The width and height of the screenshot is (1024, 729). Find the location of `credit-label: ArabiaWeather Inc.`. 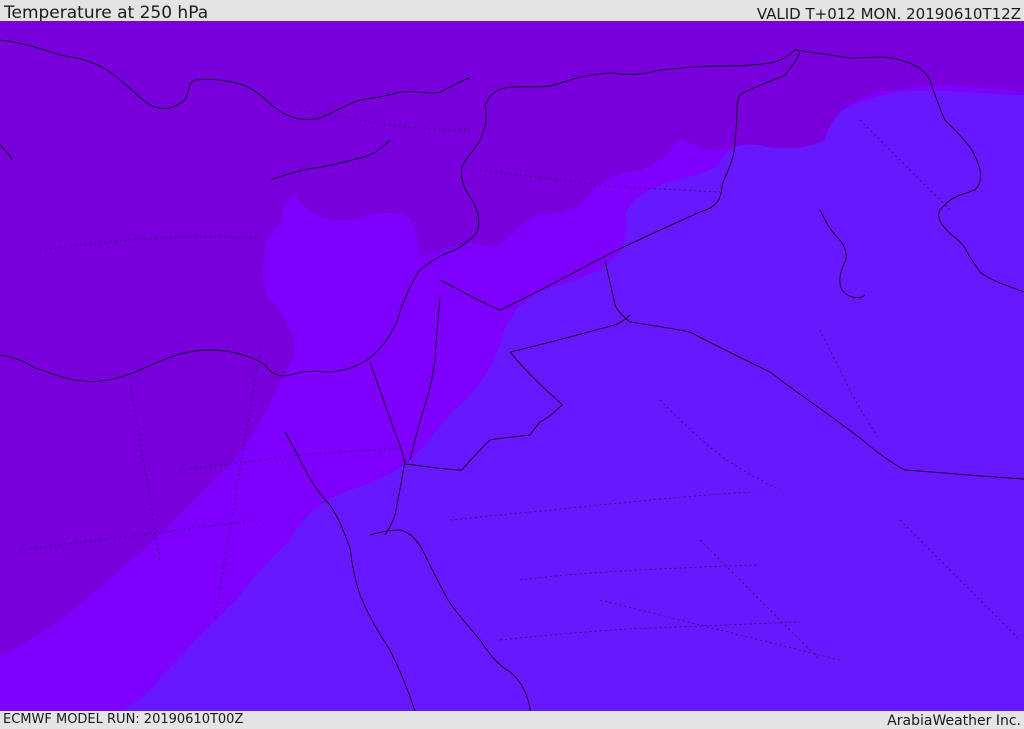

credit-label: ArabiaWeather Inc. is located at coordinates (954, 721).